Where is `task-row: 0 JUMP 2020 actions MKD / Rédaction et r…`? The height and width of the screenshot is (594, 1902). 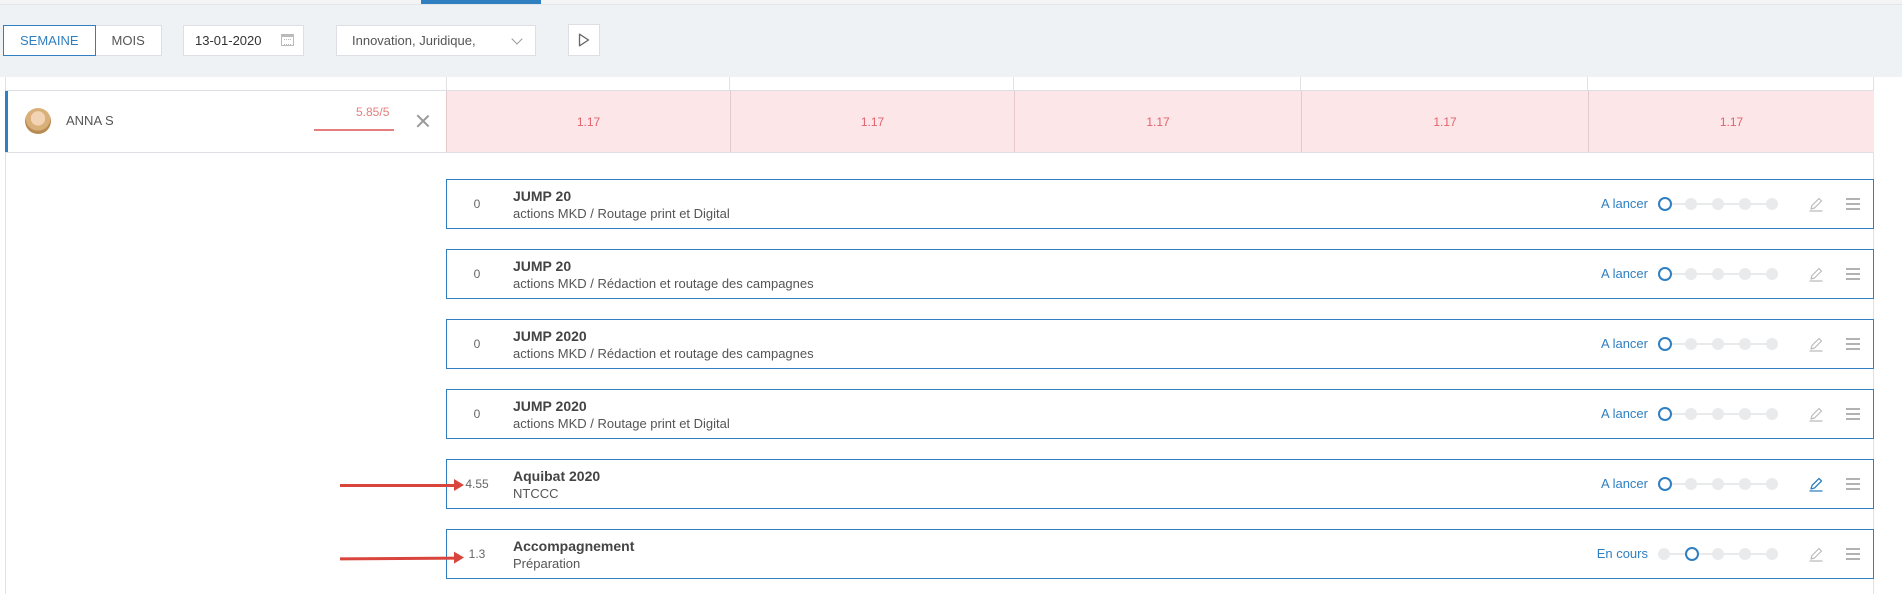
task-row: 0 JUMP 2020 actions MKD / Rédaction et r… is located at coordinates (1160, 344).